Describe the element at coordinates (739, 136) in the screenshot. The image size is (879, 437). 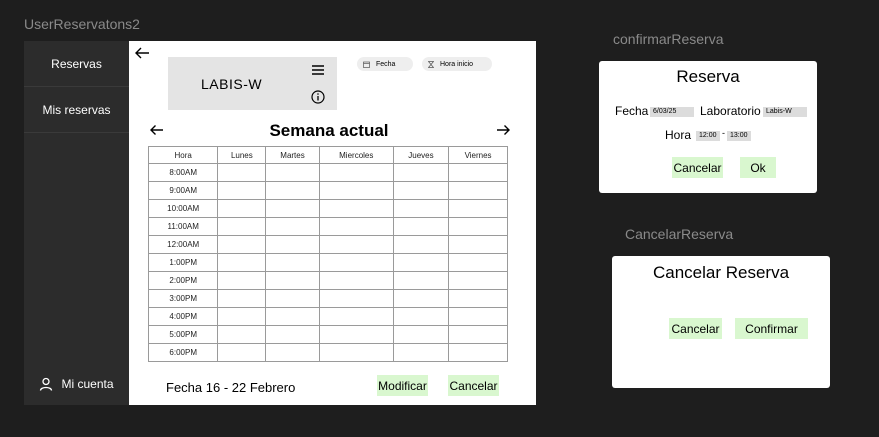
I see `end-time-value: 13:00` at that location.